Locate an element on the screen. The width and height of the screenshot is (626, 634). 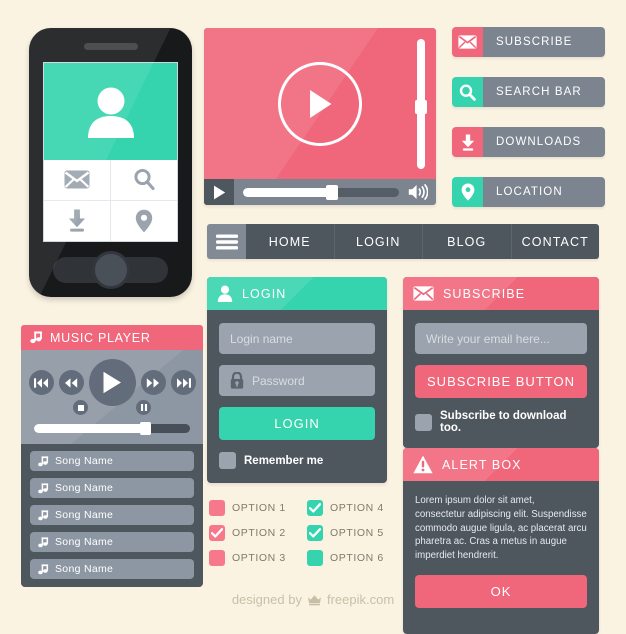
check-icon is located at coordinates (217, 532).